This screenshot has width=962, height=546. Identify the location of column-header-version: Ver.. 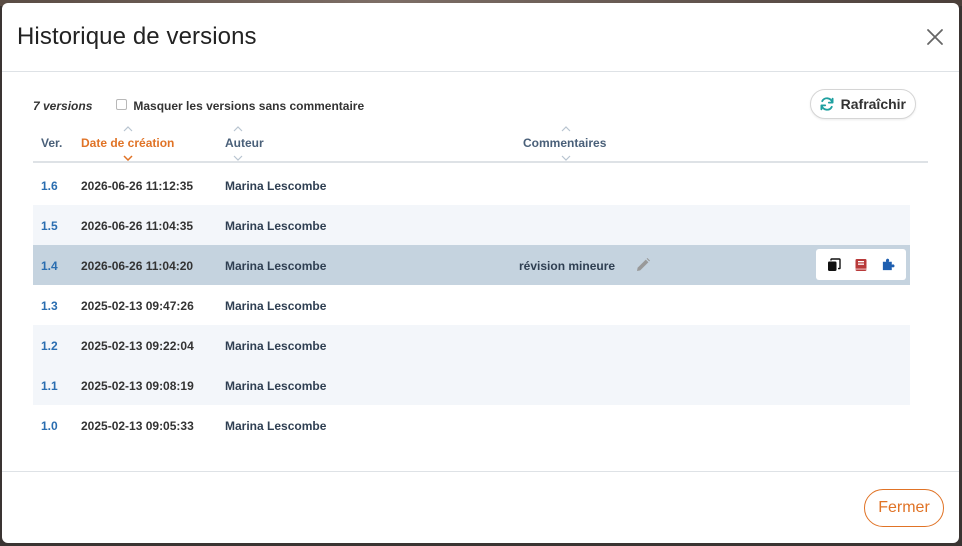
(61, 143).